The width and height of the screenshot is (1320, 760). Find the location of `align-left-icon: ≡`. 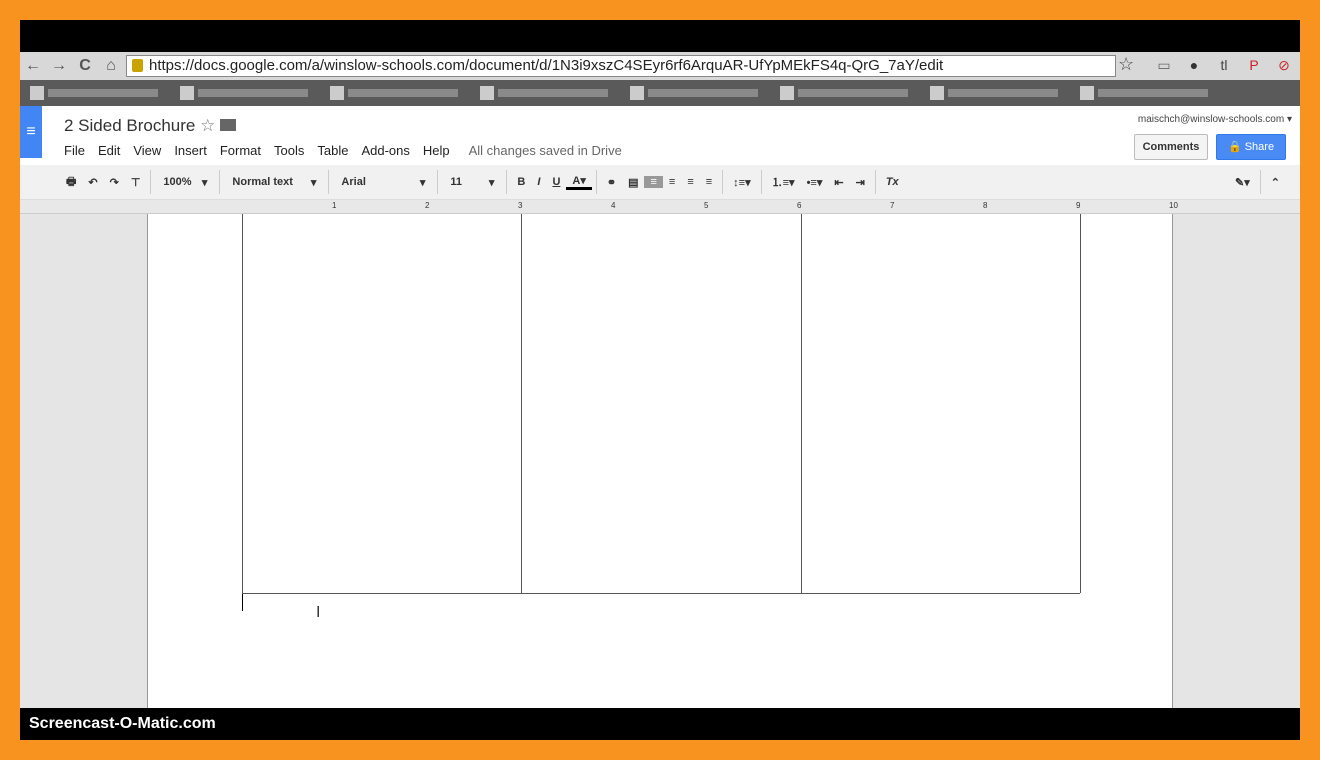

align-left-icon: ≡ is located at coordinates (653, 182).